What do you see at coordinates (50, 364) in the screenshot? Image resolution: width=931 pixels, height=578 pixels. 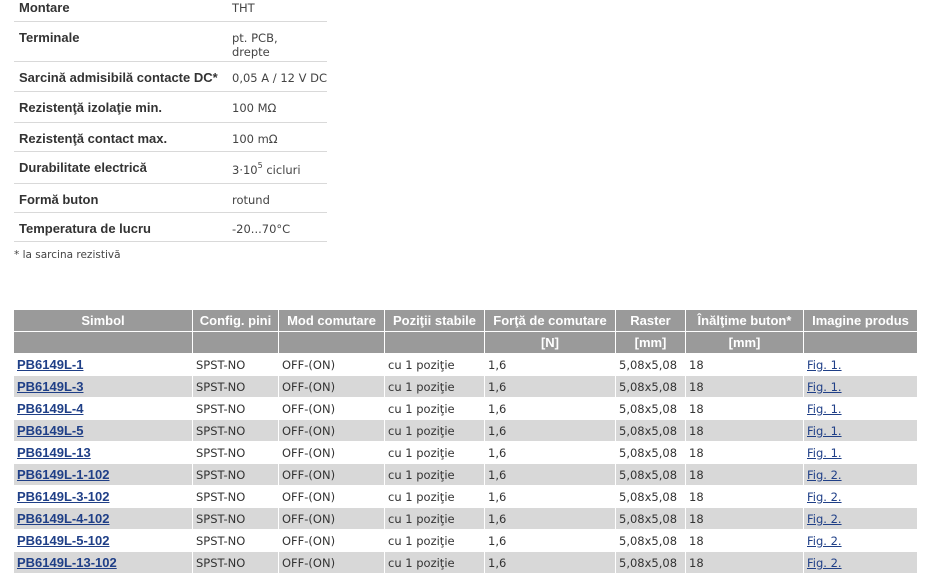 I see `product-symbol-link: PB6149L-1` at bounding box center [50, 364].